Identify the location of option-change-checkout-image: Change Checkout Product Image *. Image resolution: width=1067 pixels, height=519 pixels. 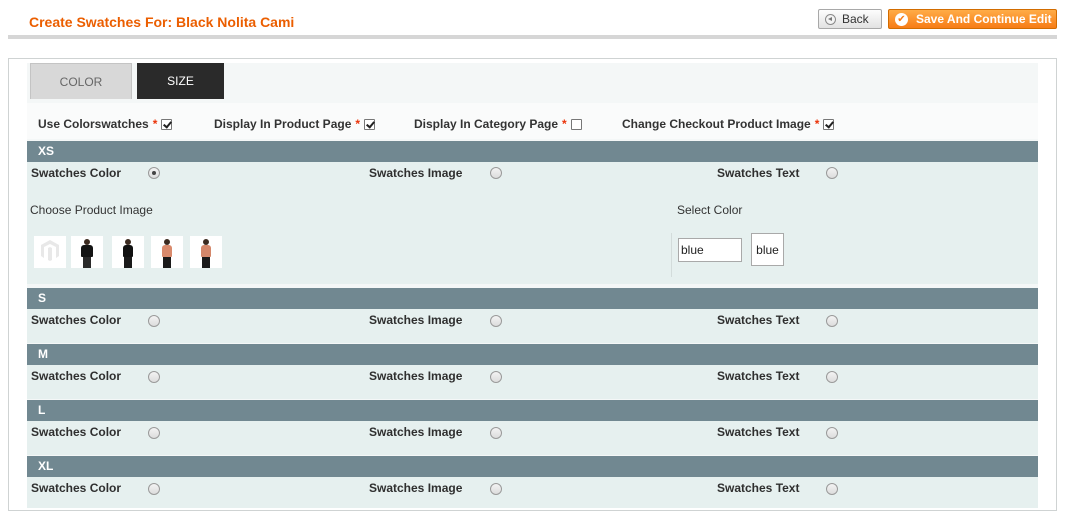
(728, 124).